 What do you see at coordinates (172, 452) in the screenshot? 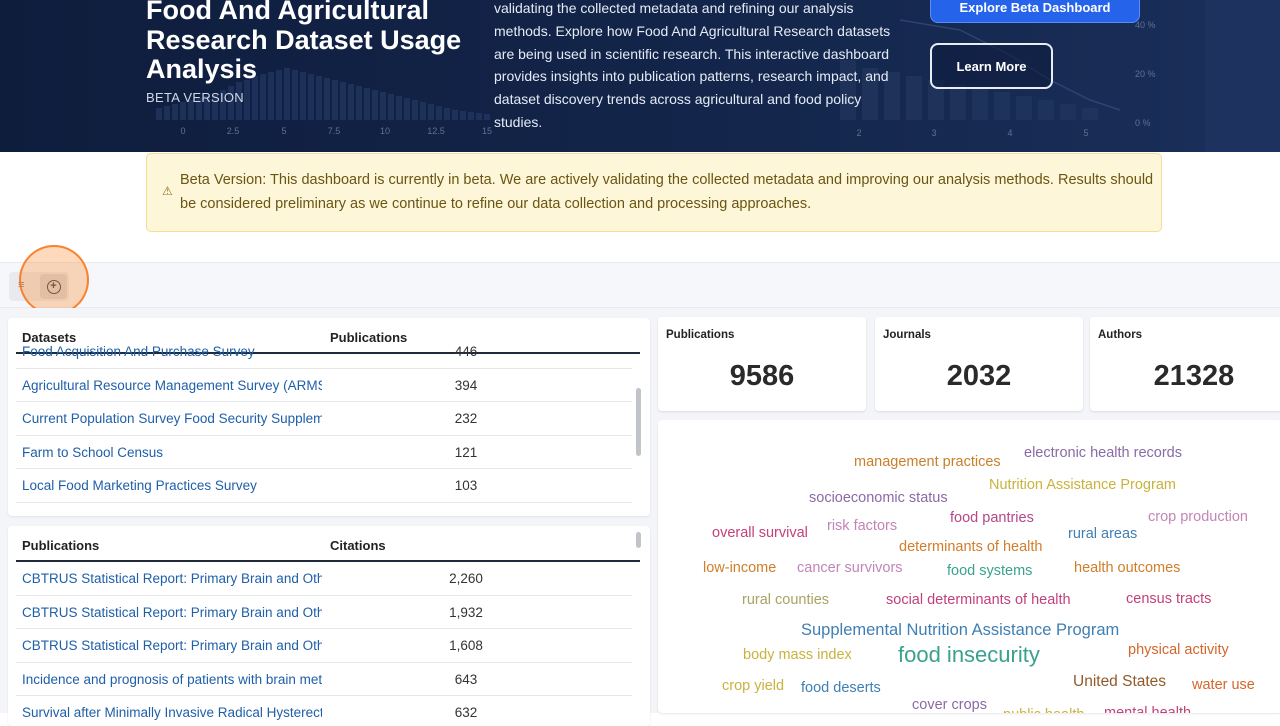
I see `row-title-link: Farm to School Census` at bounding box center [172, 452].